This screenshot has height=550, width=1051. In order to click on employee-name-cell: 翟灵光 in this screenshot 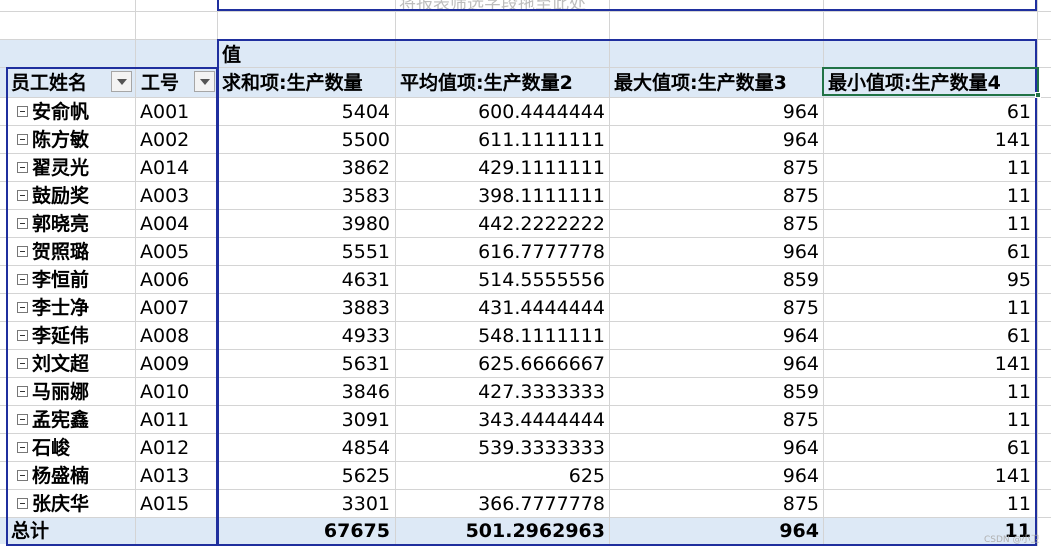, I will do `click(60, 168)`.